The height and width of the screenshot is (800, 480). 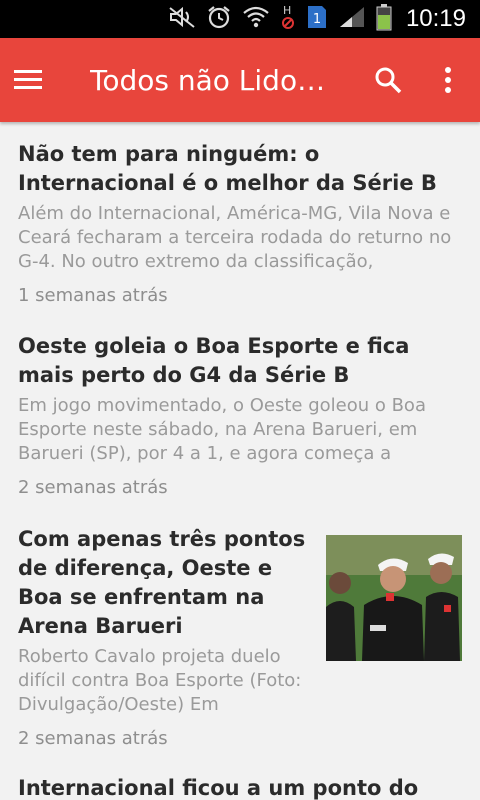 What do you see at coordinates (256, 19) in the screenshot?
I see `wifi-icon` at bounding box center [256, 19].